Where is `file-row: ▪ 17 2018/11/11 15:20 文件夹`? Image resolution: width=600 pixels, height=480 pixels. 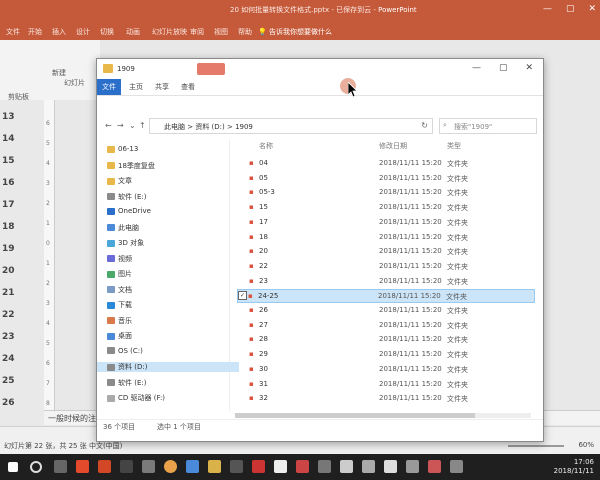 file-row: ▪ 17 2018/11/11 15:20 文件夹 is located at coordinates (387, 222).